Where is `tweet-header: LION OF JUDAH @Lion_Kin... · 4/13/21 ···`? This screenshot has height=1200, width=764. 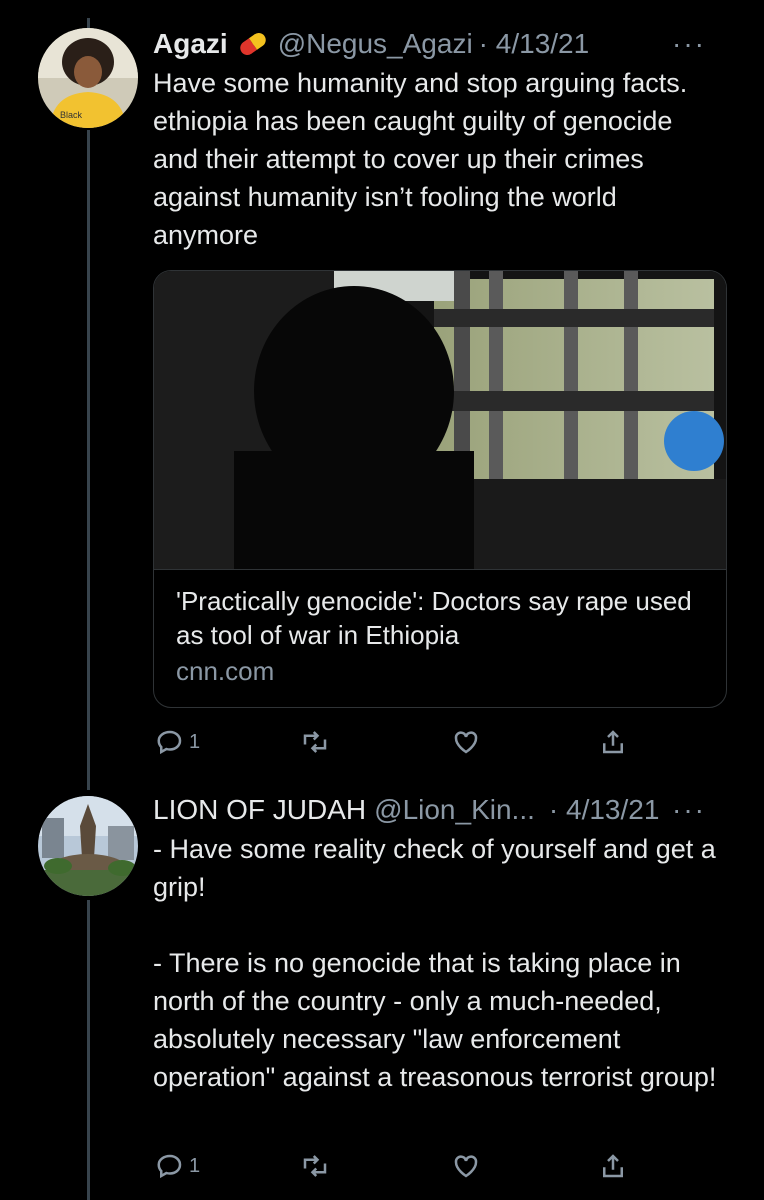
tweet-header: LION OF JUDAH @Lion_Kin... · 4/13/21 ··· is located at coordinates (448, 810).